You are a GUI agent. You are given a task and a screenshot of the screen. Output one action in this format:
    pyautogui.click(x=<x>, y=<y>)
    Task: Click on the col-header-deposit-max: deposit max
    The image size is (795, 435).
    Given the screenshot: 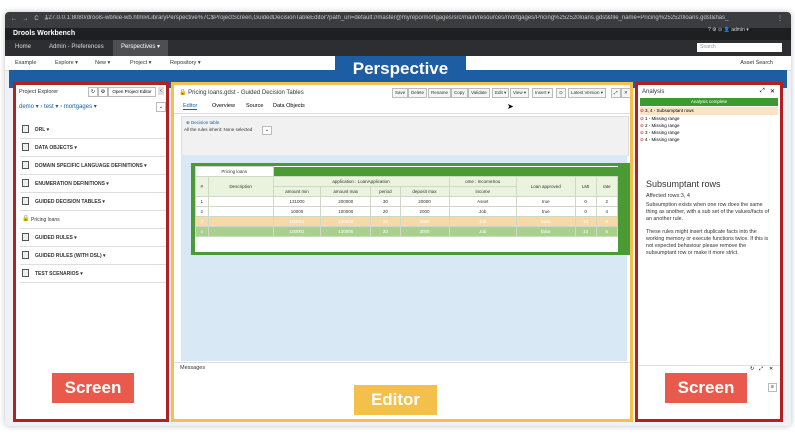 What is the action you would take?
    pyautogui.click(x=424, y=191)
    